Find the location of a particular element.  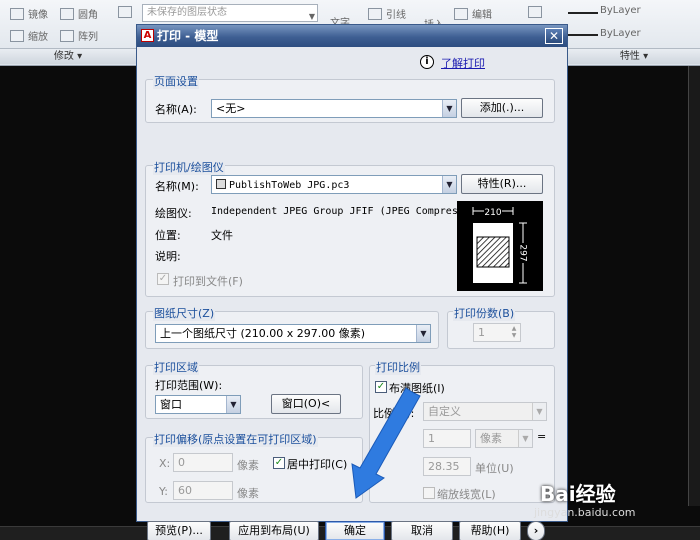

print-to-file-label: 打印到文件(F) is located at coordinates (208, 281).